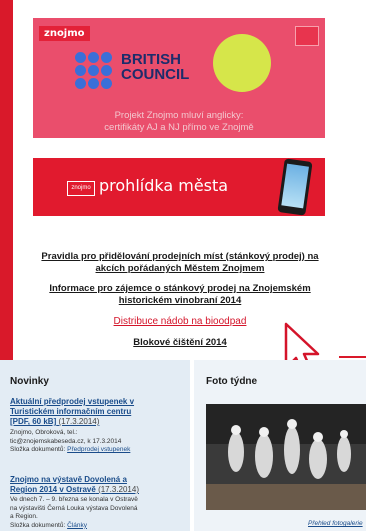  What do you see at coordinates (151, 59) in the screenshot?
I see `council-line-1: BRITISH` at bounding box center [151, 59].